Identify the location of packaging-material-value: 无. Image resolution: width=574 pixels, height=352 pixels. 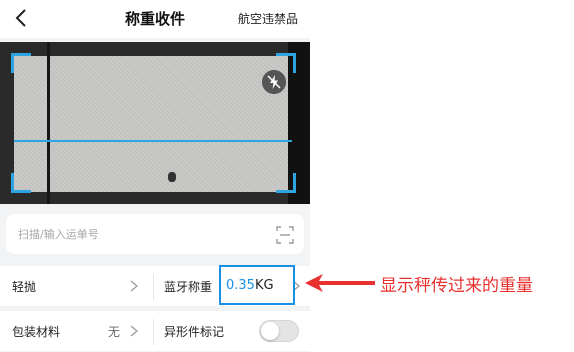
(114, 331).